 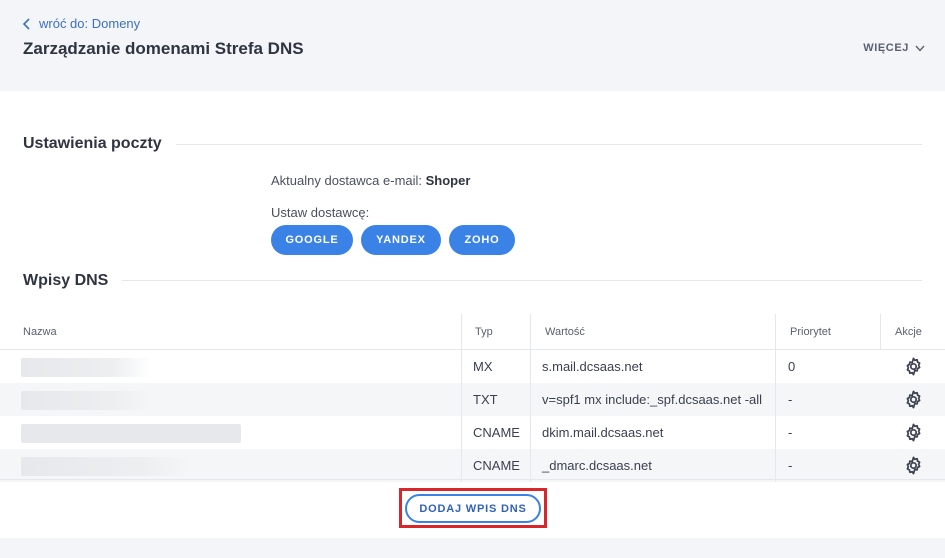 I want to click on priority-cell: 0, so click(x=785, y=366).